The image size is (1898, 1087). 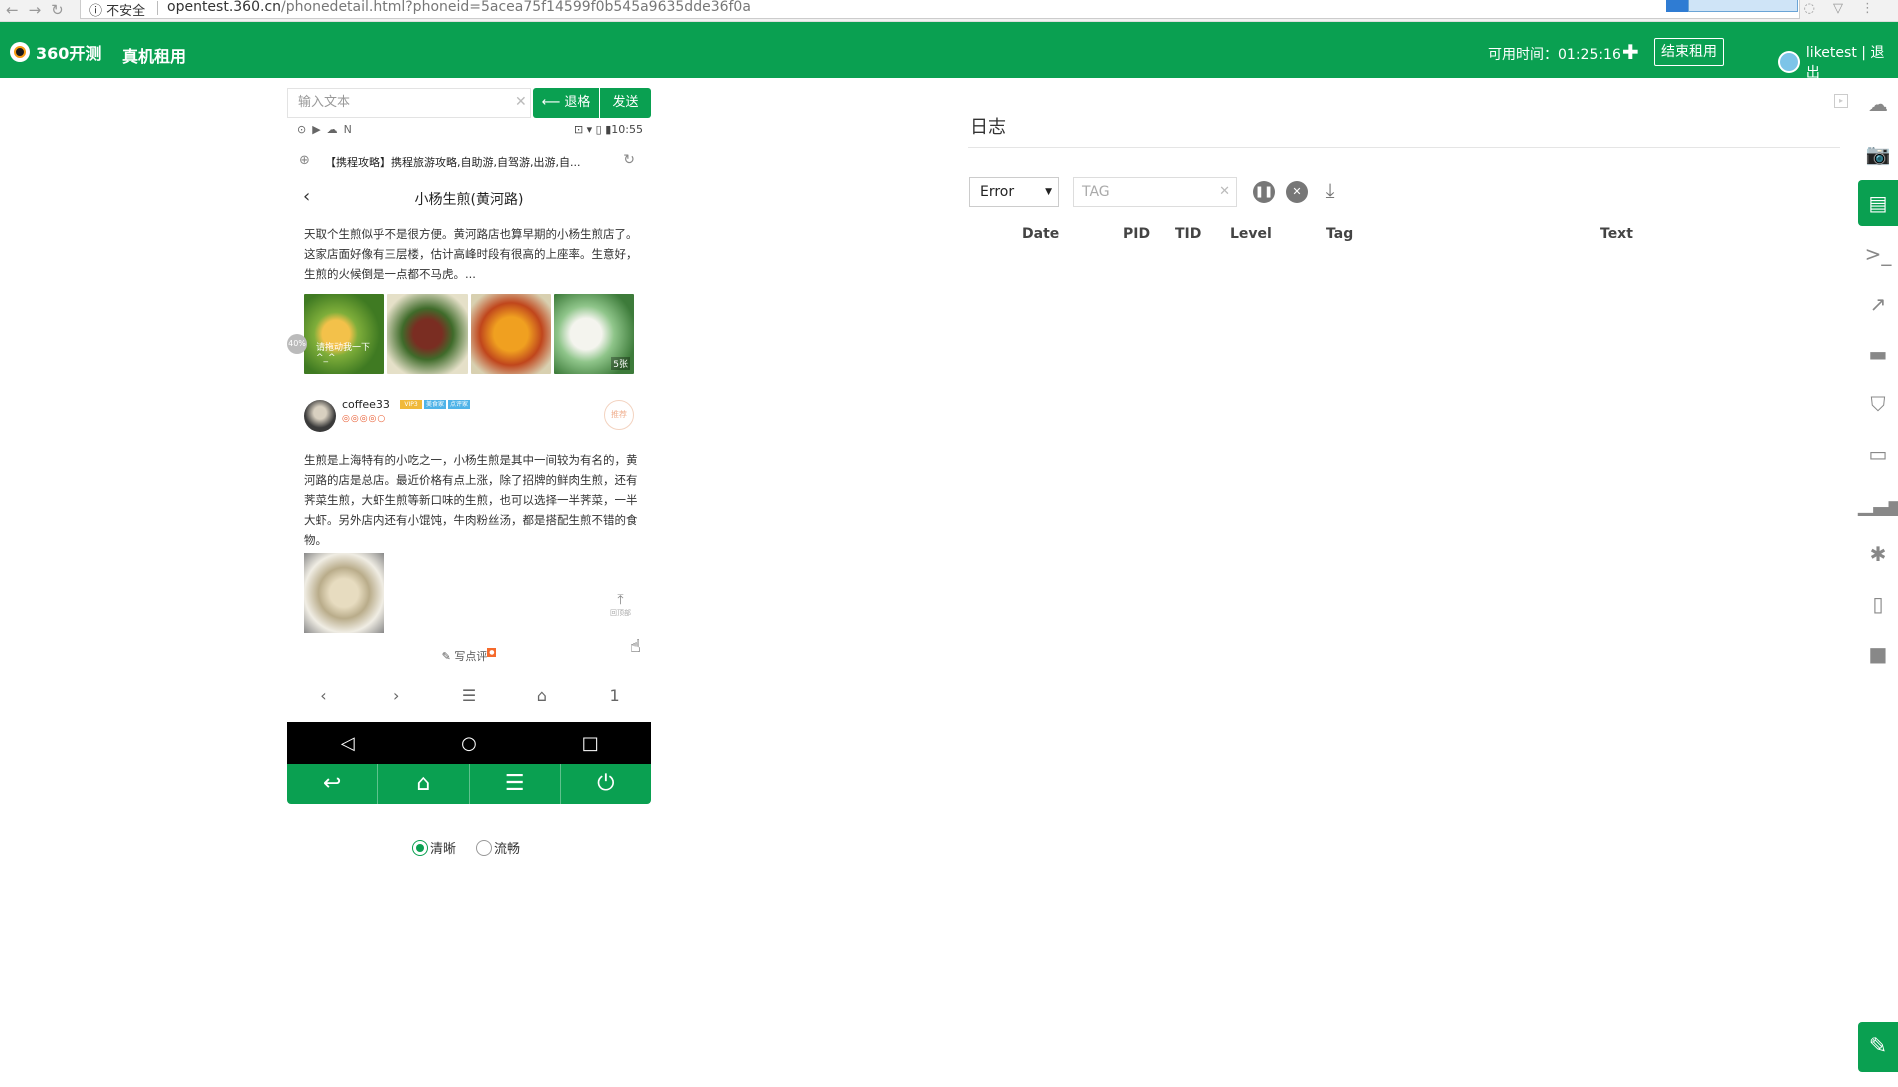 What do you see at coordinates (988, 127) in the screenshot?
I see `log-title: 日志` at bounding box center [988, 127].